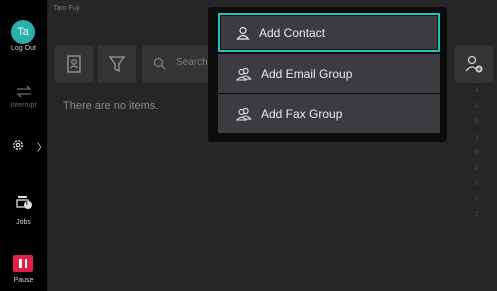 Image resolution: width=497 pixels, height=291 pixels. What do you see at coordinates (159, 63) in the screenshot?
I see `search-icon` at bounding box center [159, 63].